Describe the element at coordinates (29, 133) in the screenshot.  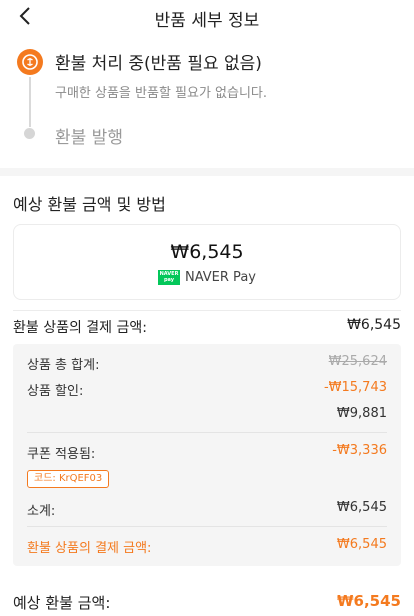
I see `timeline-dot` at that location.